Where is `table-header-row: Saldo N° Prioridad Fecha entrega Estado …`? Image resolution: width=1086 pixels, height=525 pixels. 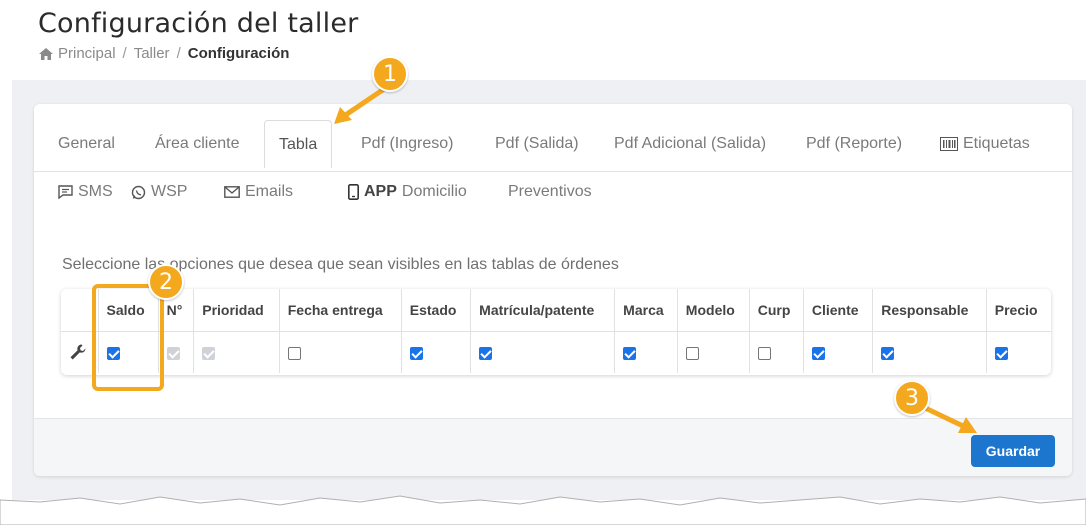
table-header-row: Saldo N° Prioridad Fecha entrega Estado … is located at coordinates (556, 310).